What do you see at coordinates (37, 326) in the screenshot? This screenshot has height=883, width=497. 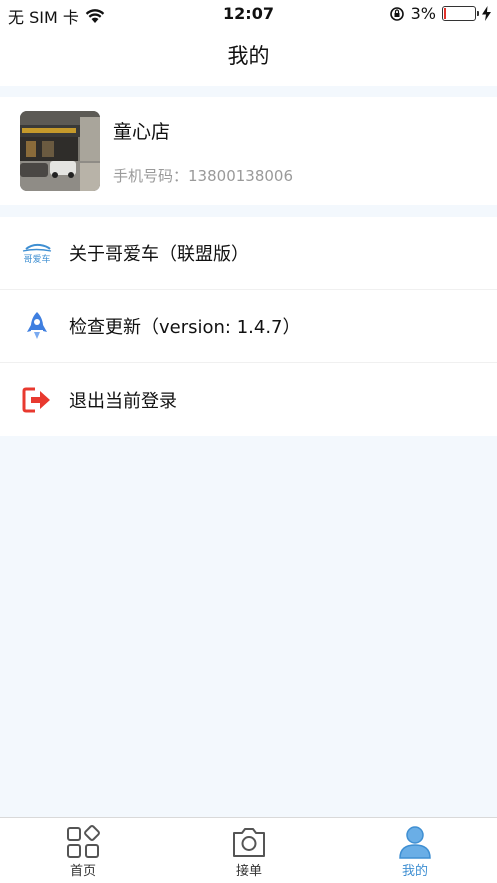 I see `rocket-icon` at bounding box center [37, 326].